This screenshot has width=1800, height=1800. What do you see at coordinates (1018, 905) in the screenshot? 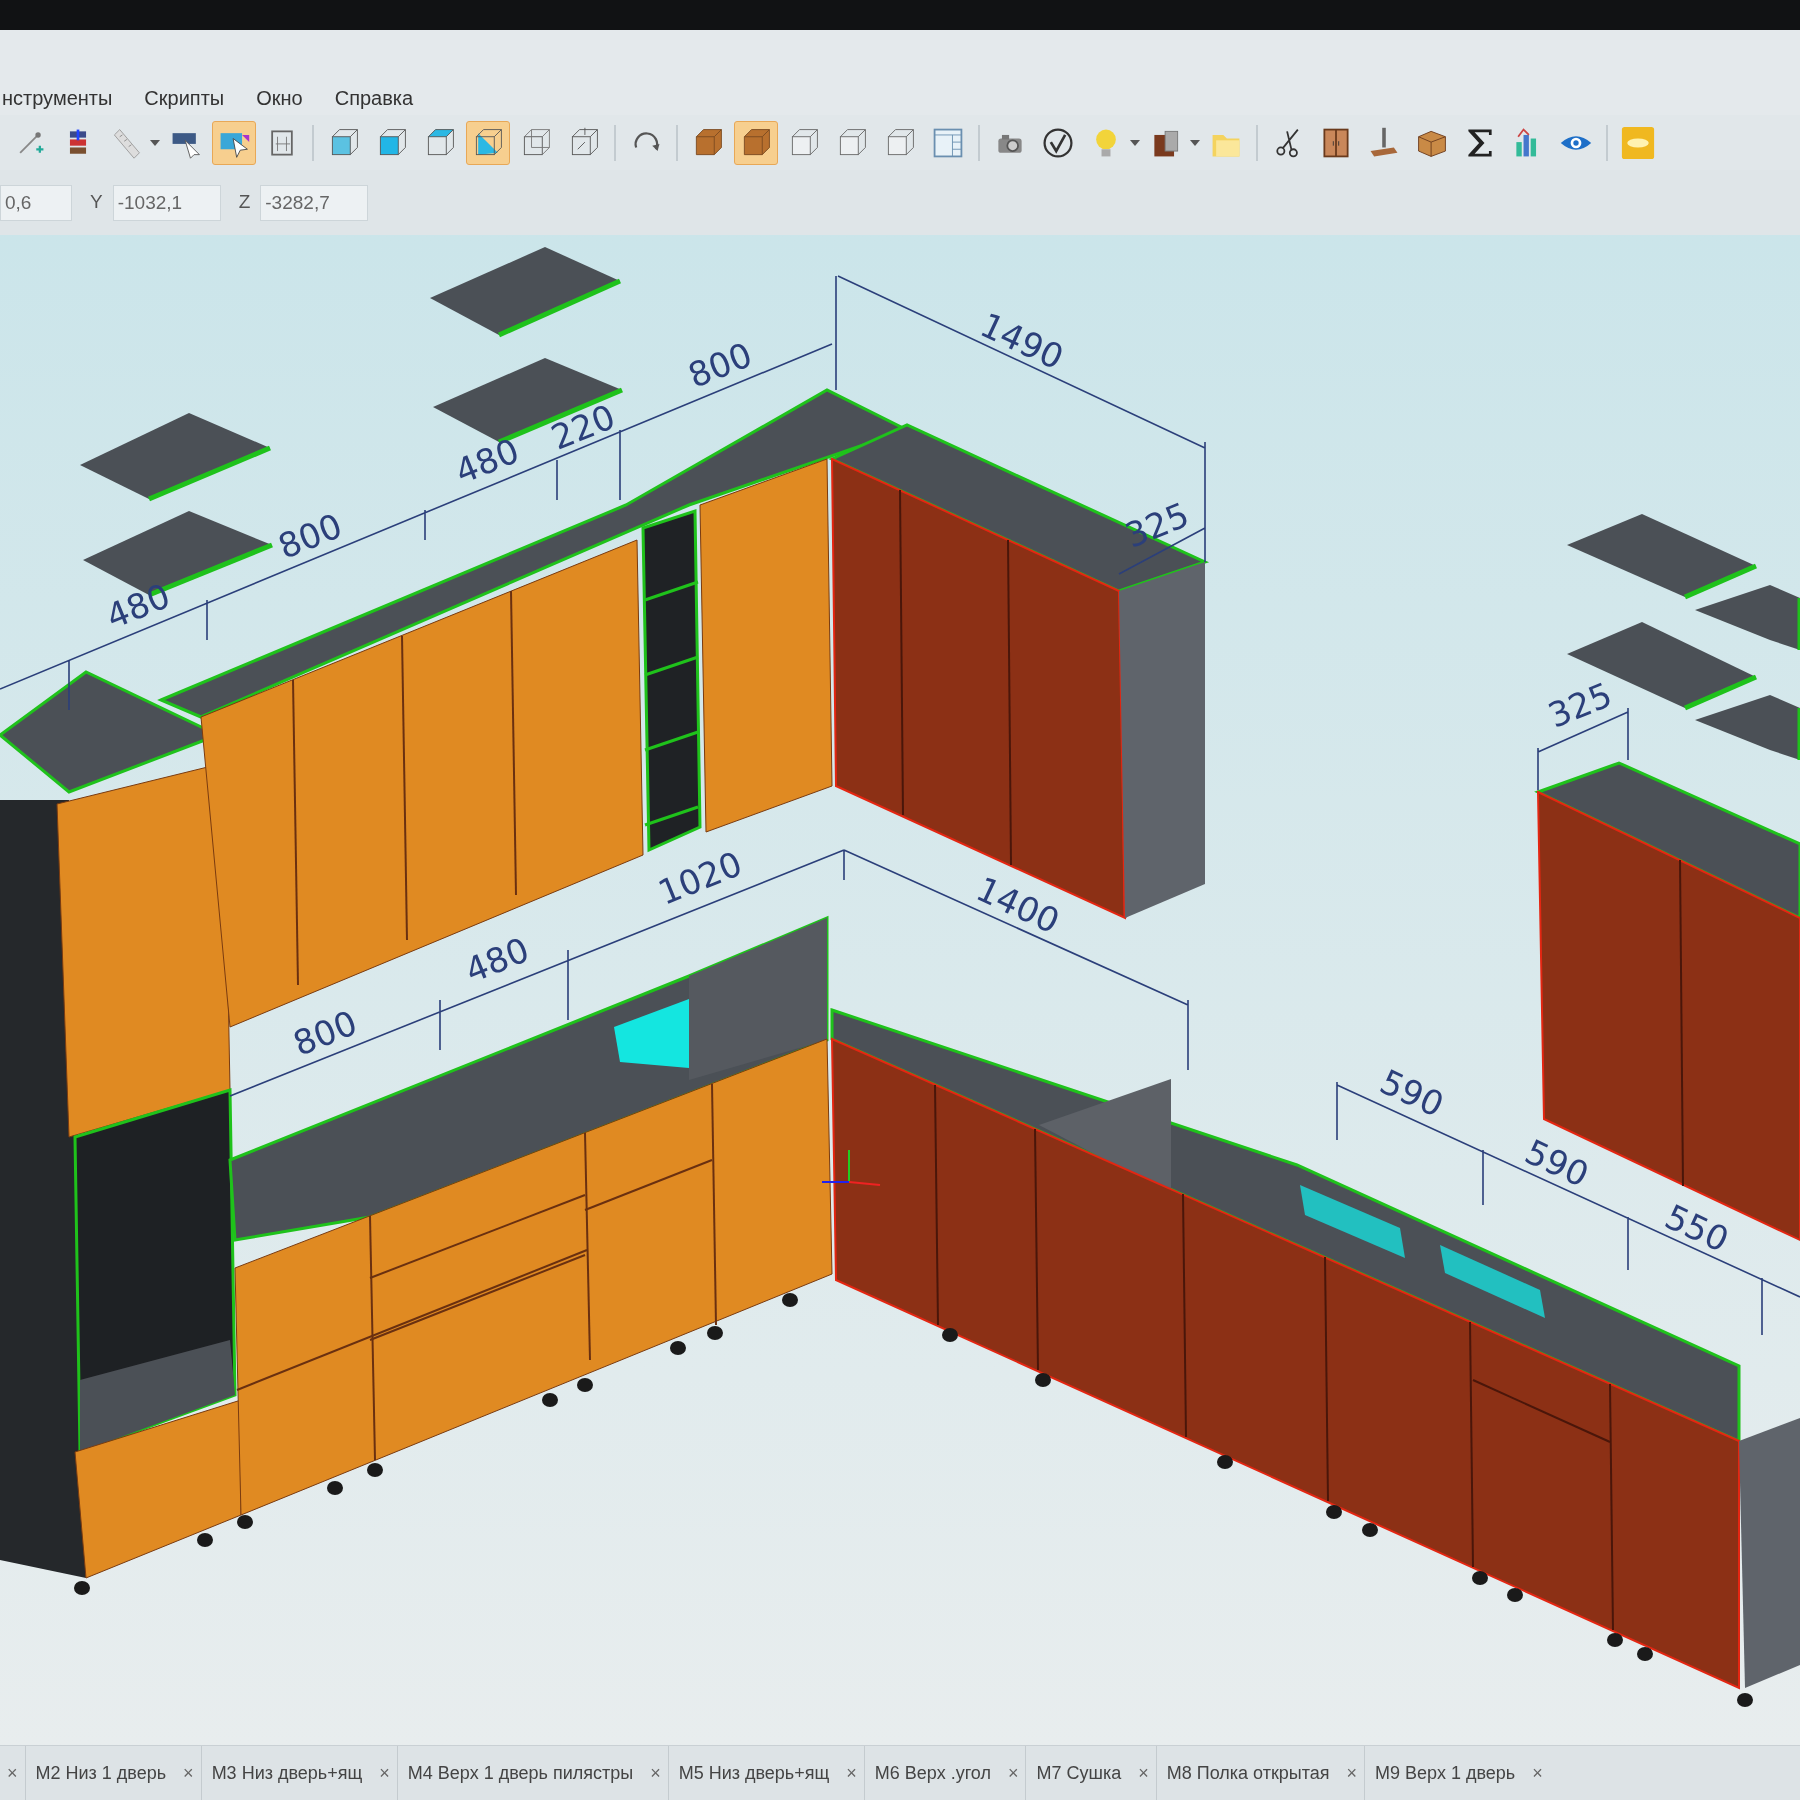
I see `dimension-label: 1400` at bounding box center [1018, 905].